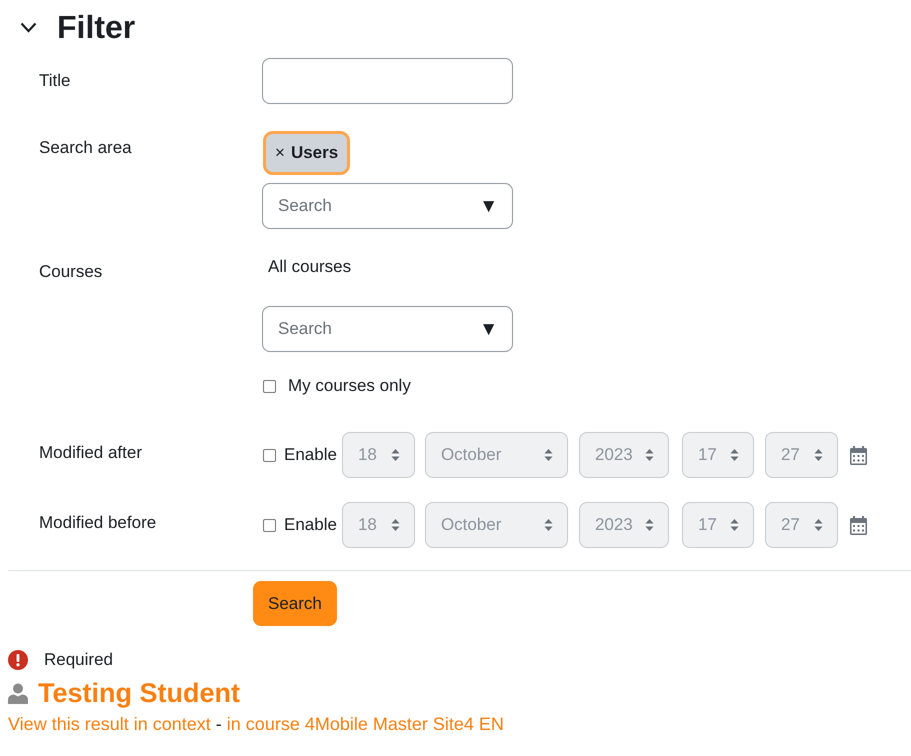  I want to click on required-note: Required, so click(78, 660).